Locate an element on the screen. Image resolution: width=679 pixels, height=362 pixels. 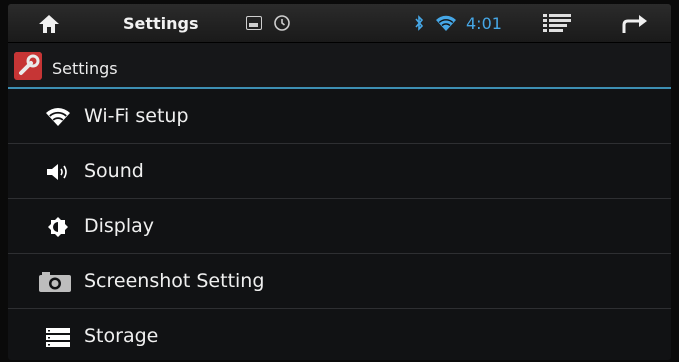
status-bar: Settings 4:01 is located at coordinates (339, 23).